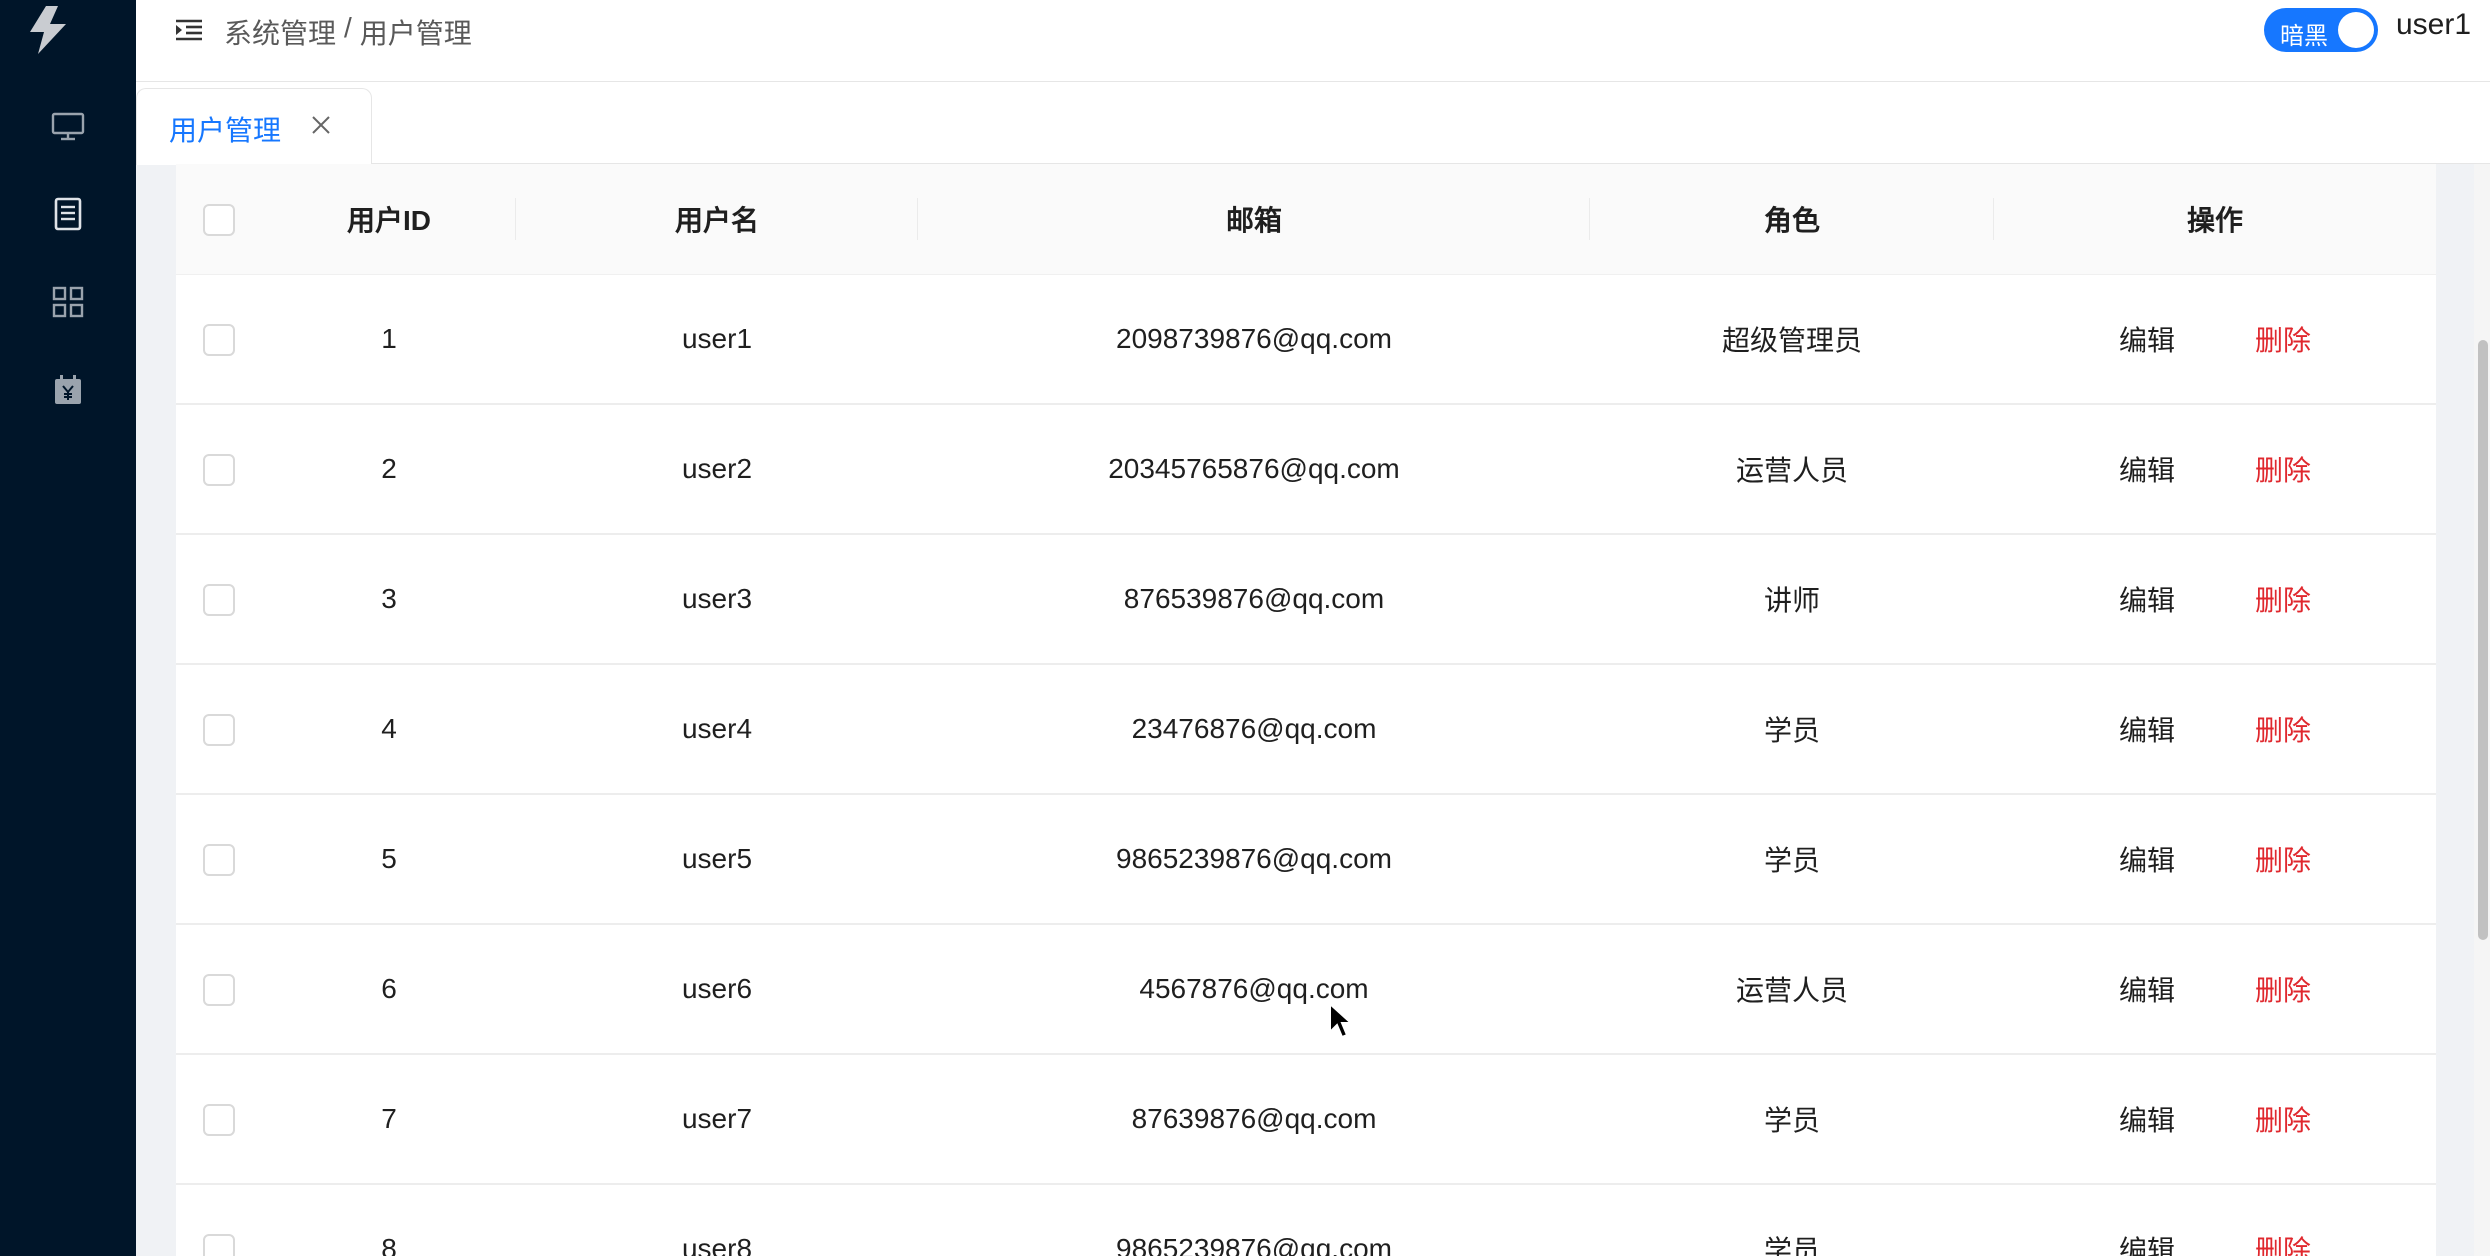 The width and height of the screenshot is (2490, 1256). Describe the element at coordinates (2215, 219) in the screenshot. I see `column-header-actions: 操作` at that location.